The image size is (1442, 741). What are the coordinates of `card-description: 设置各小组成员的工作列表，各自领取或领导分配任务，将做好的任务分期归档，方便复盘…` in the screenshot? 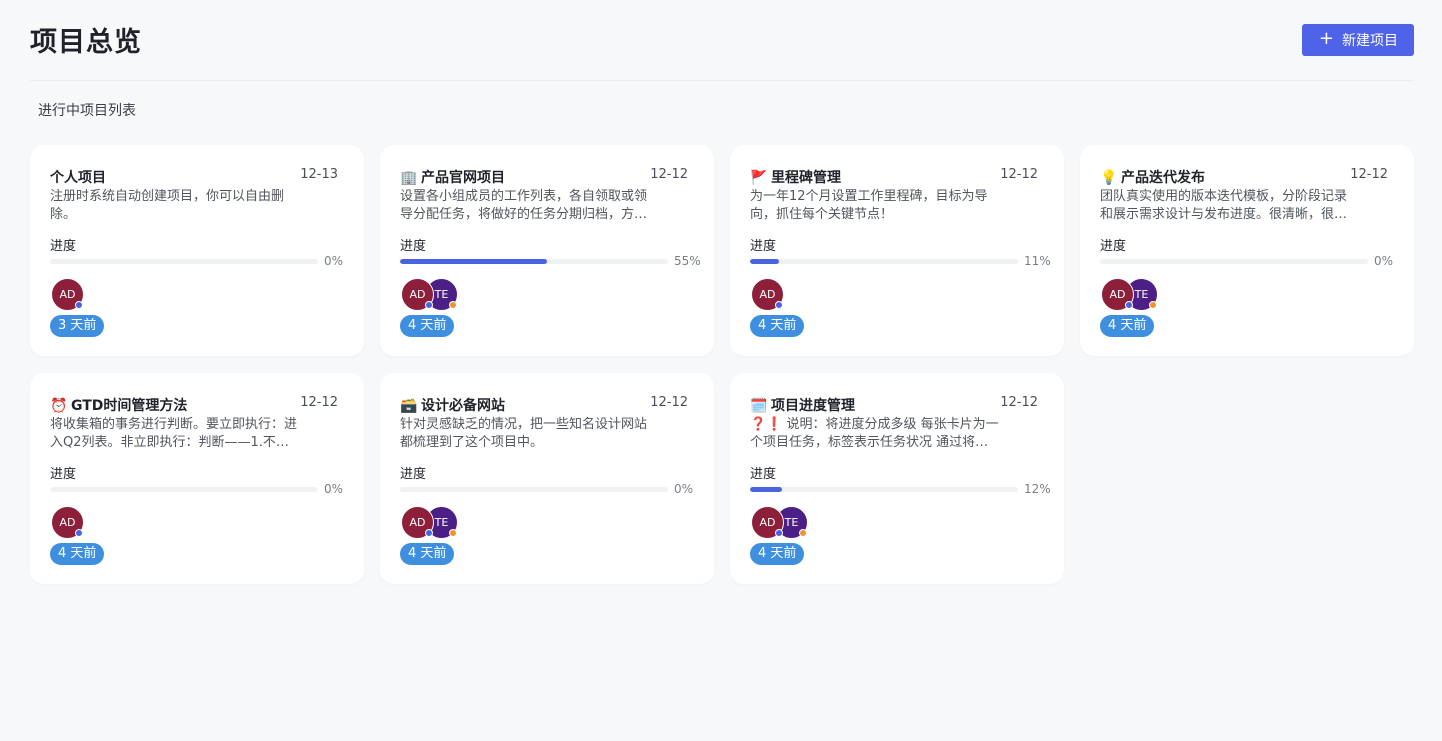 It's located at (524, 205).